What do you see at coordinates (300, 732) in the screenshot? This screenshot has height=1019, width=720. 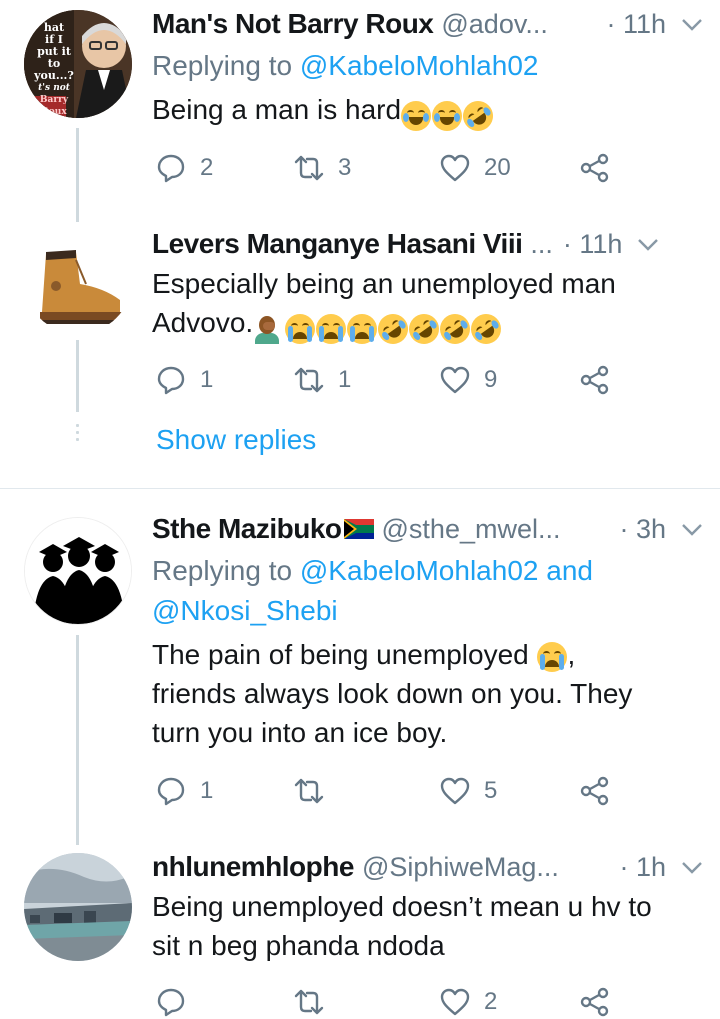 I see `tweet-text-line: turn you into an ice boy.` at bounding box center [300, 732].